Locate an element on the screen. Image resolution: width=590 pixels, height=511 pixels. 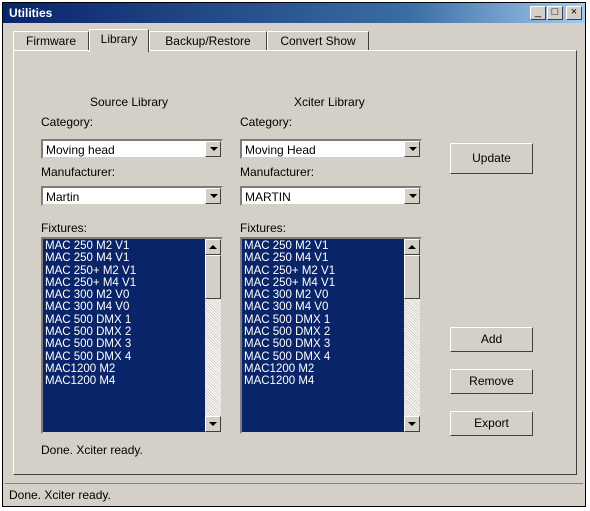
xciter-fixtures-scrollbar is located at coordinates (412, 335).